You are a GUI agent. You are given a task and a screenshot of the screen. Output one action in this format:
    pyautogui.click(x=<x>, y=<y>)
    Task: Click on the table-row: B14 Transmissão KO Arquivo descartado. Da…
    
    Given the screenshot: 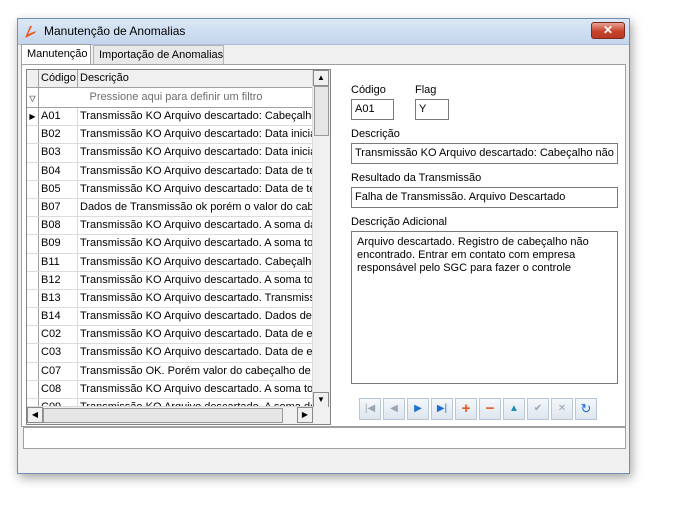 What is the action you would take?
    pyautogui.click(x=170, y=317)
    